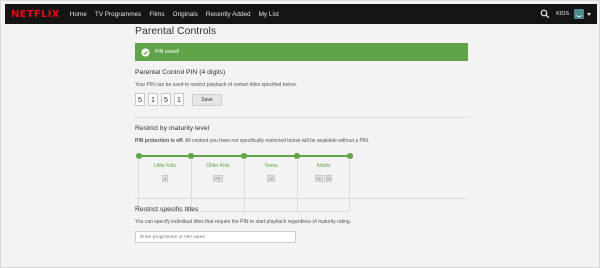 Image resolution: width=600 pixels, height=268 pixels. Describe the element at coordinates (118, 14) in the screenshot. I see `nav-item-tv-programmes: TV Programmes` at that location.